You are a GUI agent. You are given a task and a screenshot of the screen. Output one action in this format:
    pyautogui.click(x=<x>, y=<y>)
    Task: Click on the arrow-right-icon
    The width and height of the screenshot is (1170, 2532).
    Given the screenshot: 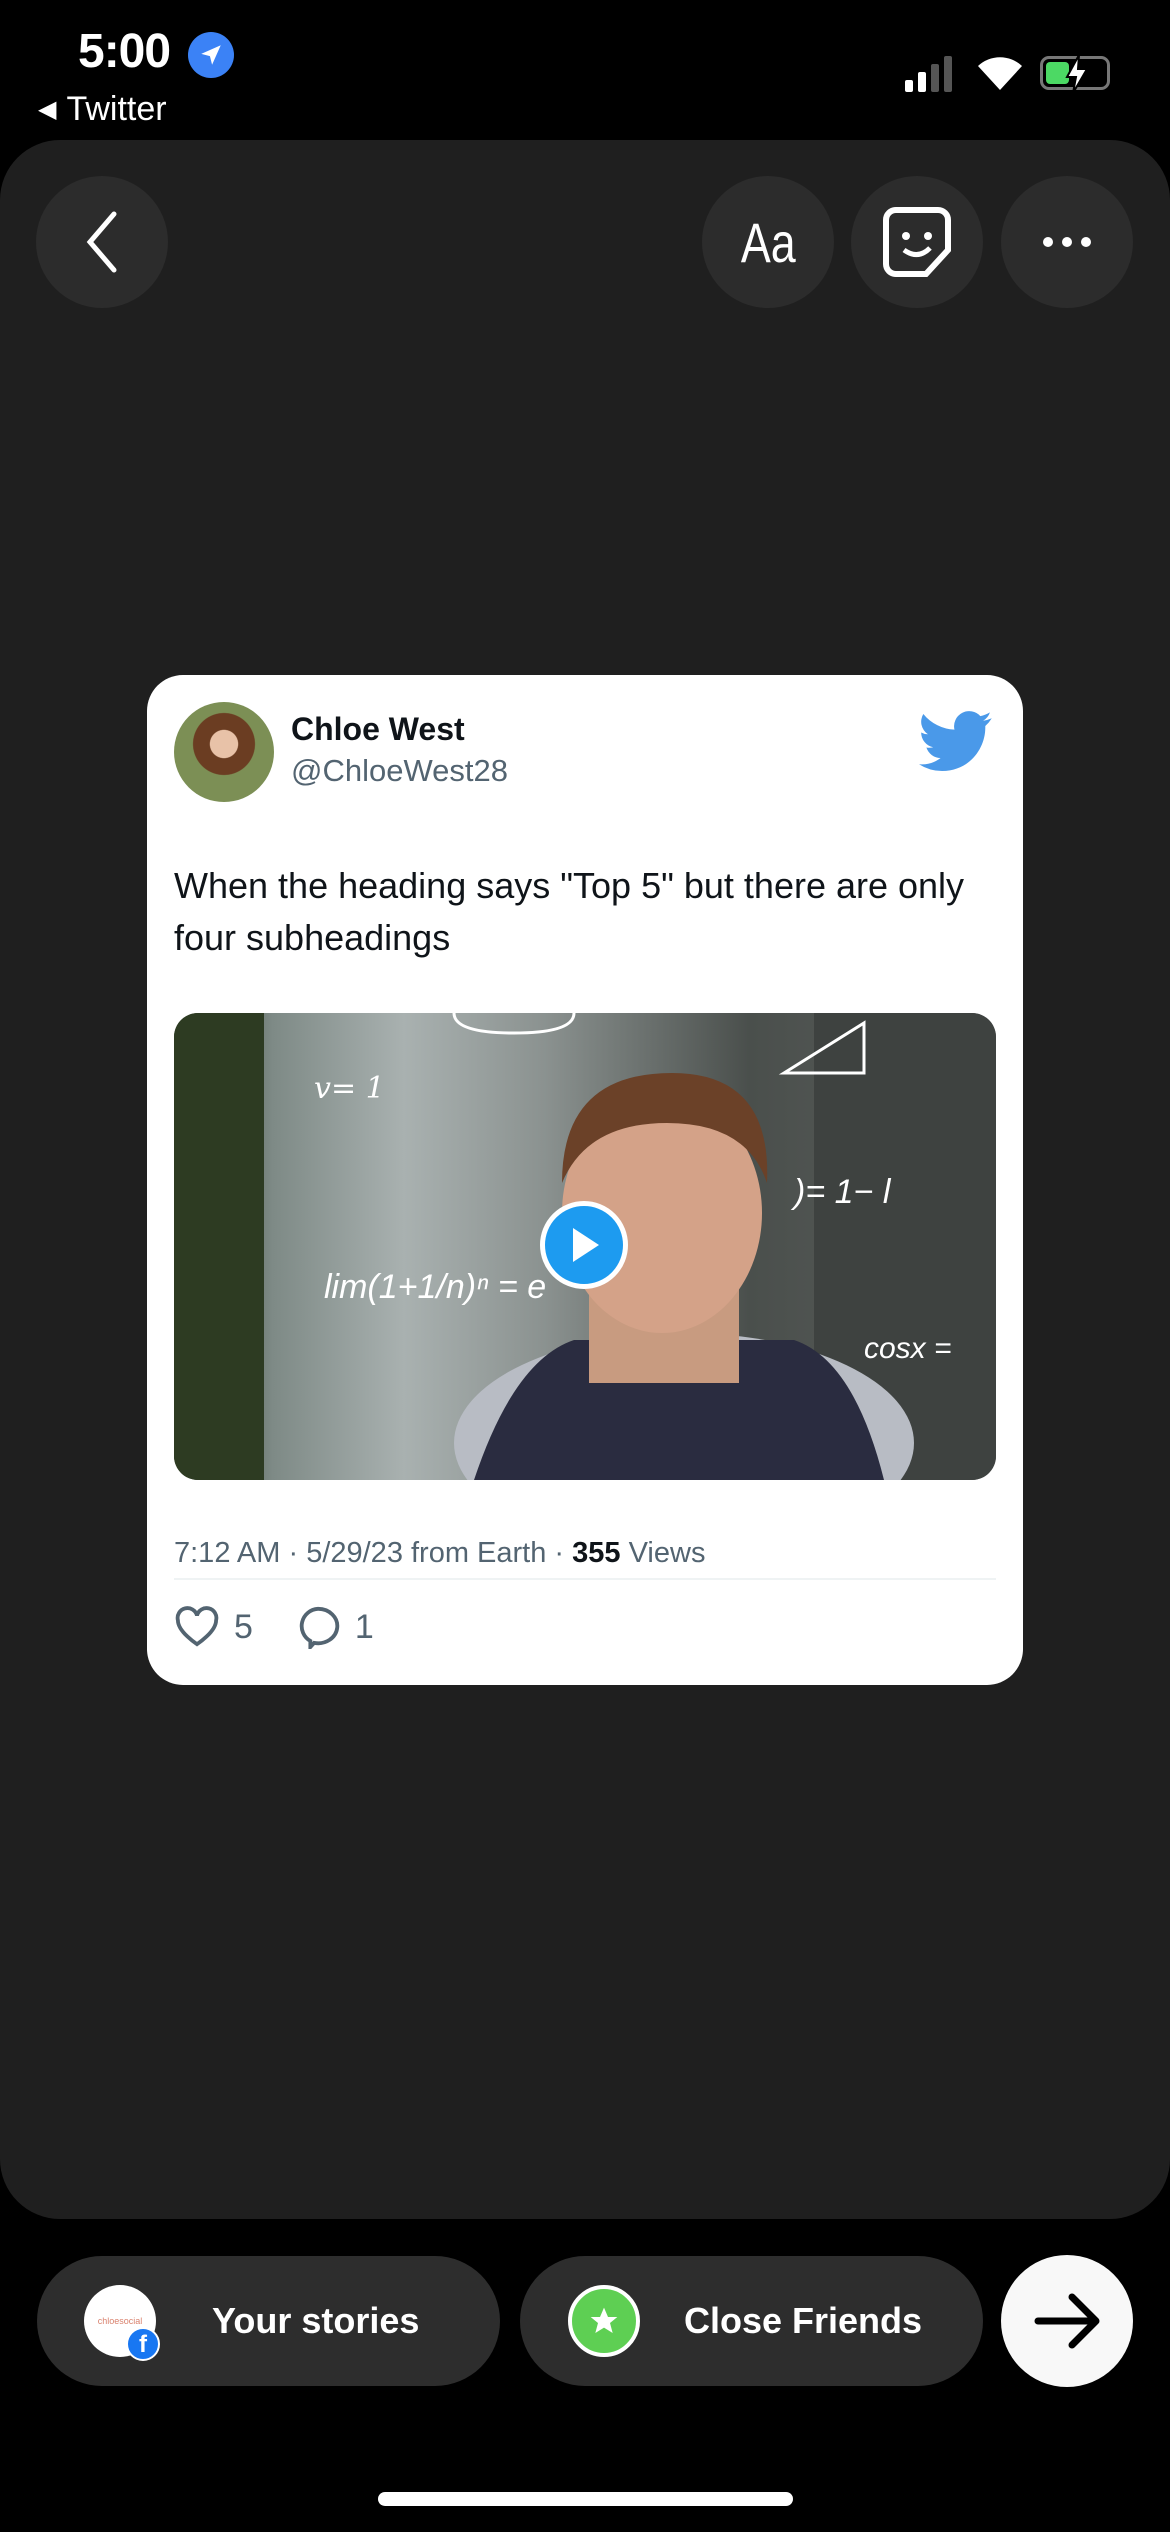 What is the action you would take?
    pyautogui.click(x=1067, y=2321)
    